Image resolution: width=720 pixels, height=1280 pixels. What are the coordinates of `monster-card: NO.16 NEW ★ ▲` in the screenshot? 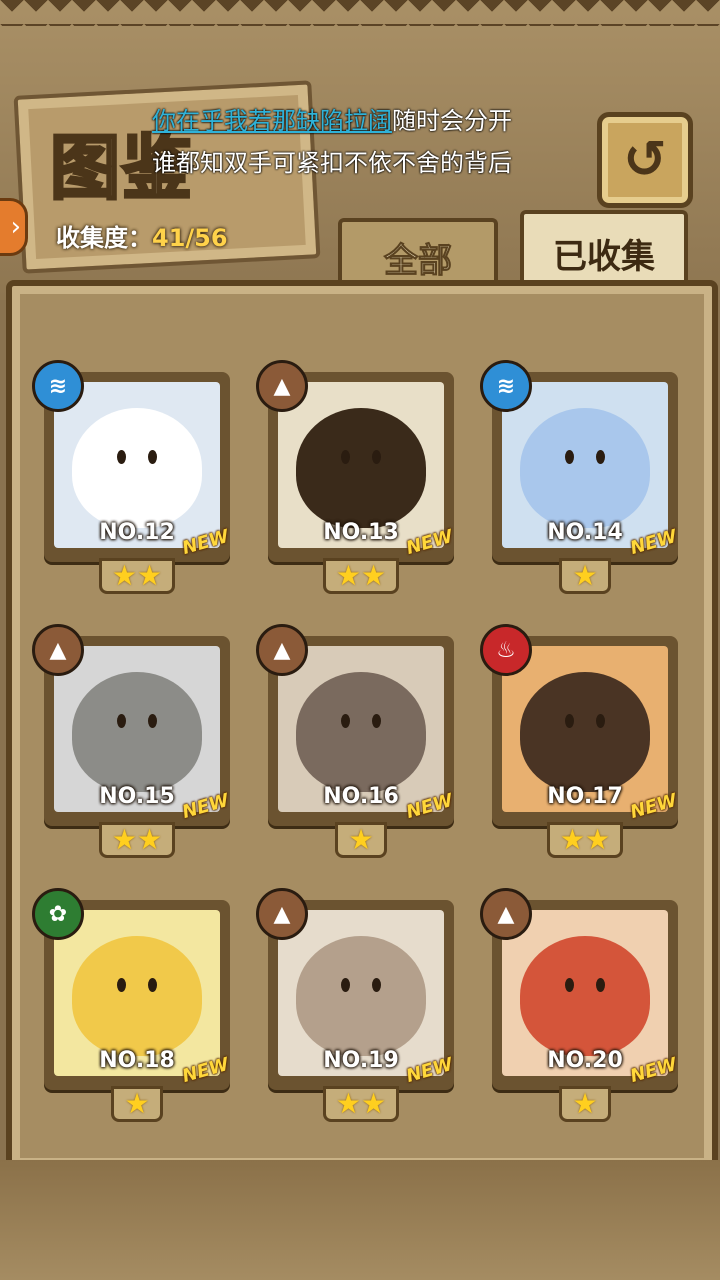 It's located at (355, 741).